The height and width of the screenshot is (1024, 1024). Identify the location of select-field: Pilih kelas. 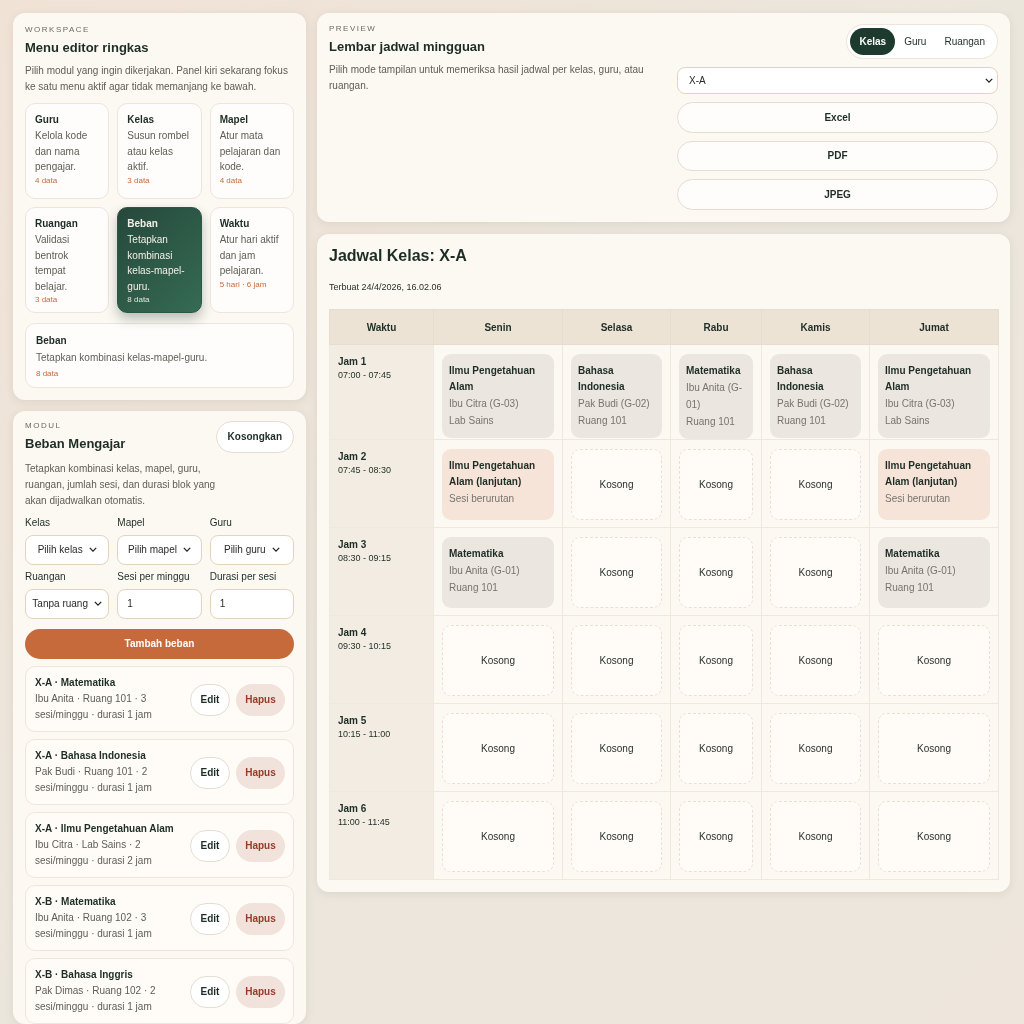
(67, 549).